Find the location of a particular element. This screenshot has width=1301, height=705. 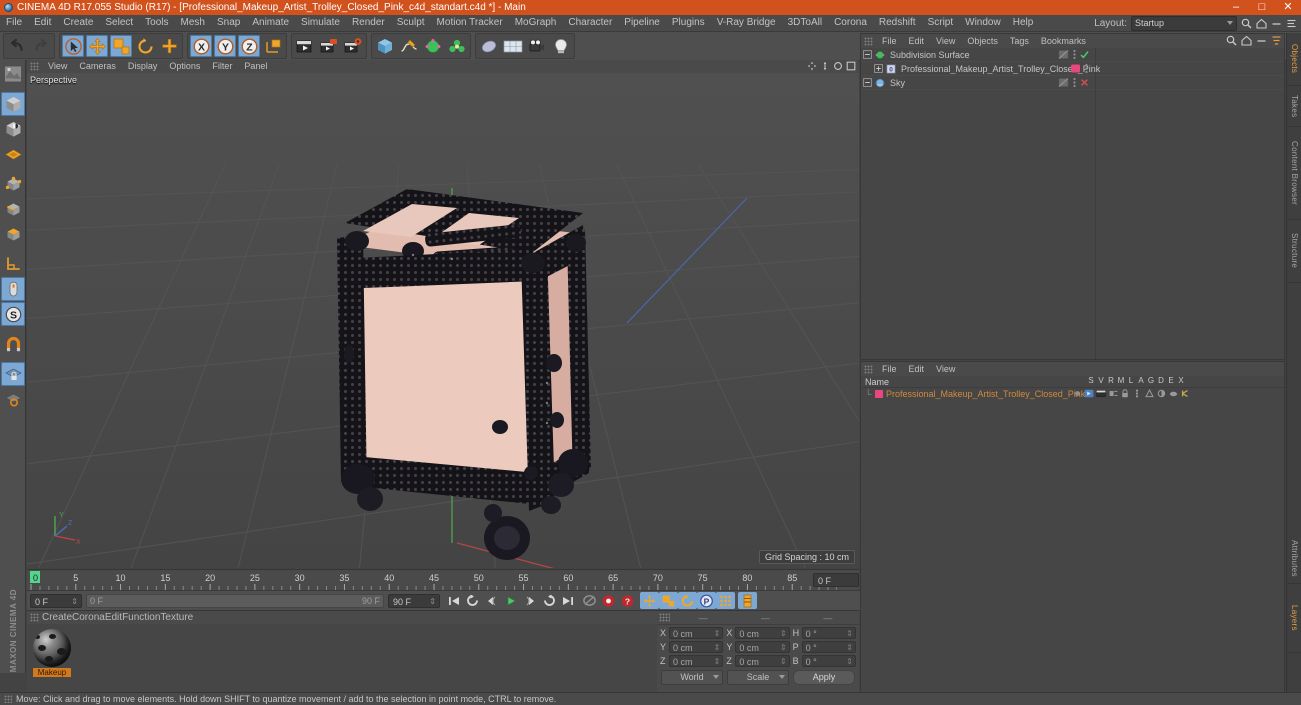

xref-icon is located at coordinates (1185, 393).